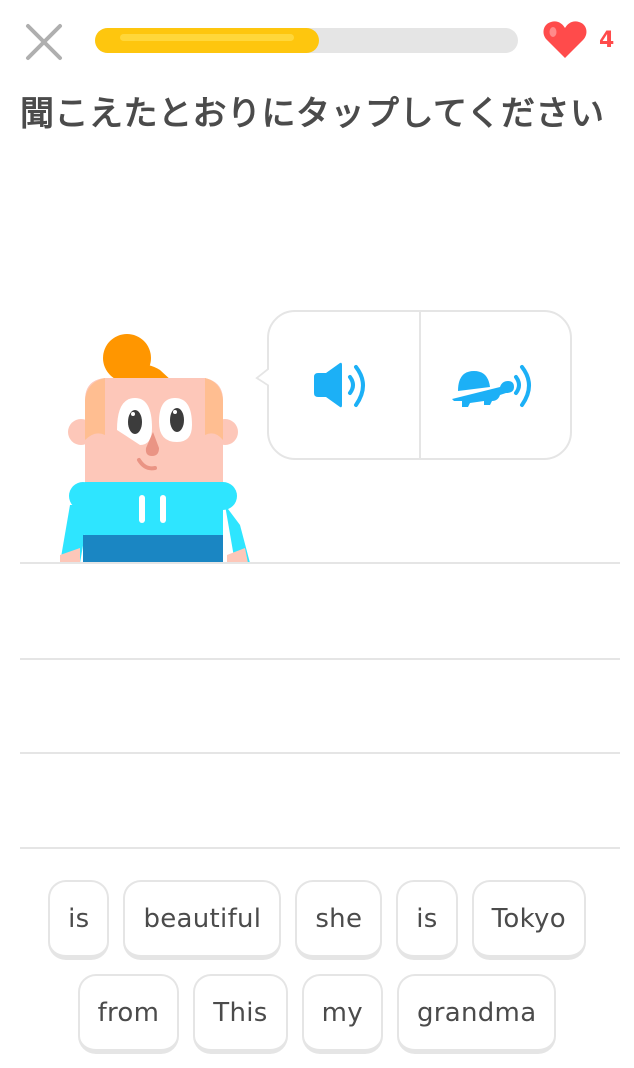  I want to click on word-tile: she, so click(339, 920).